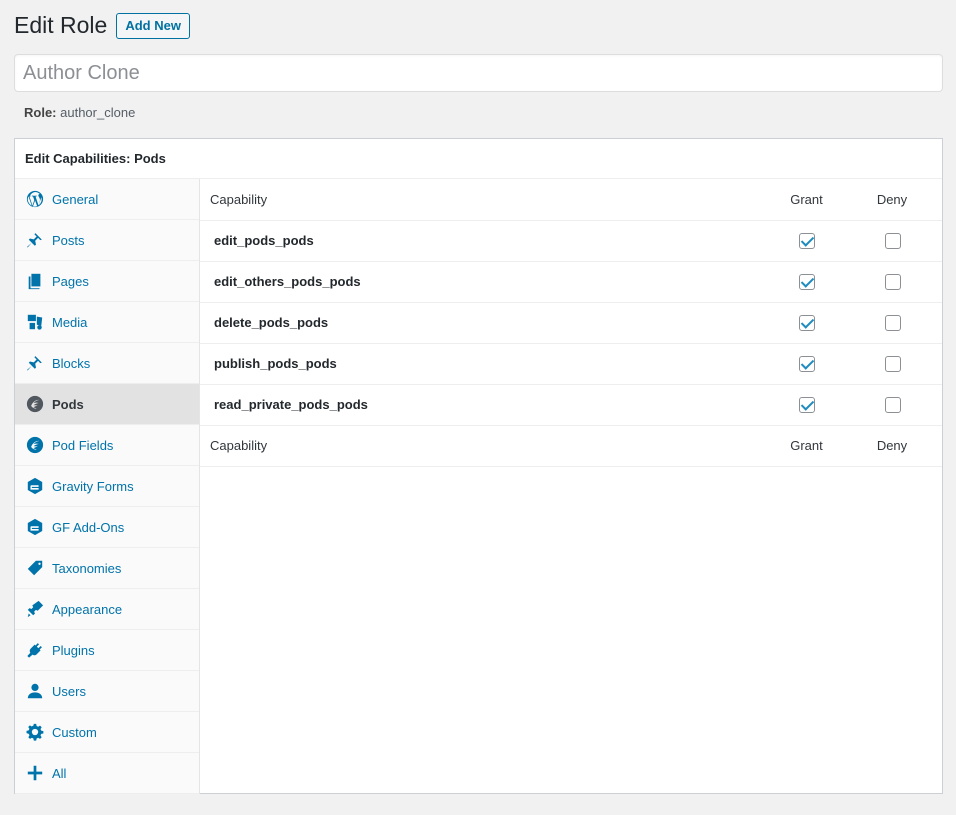  Describe the element at coordinates (61, 25) in the screenshot. I see `page-title: Edit Role` at that location.